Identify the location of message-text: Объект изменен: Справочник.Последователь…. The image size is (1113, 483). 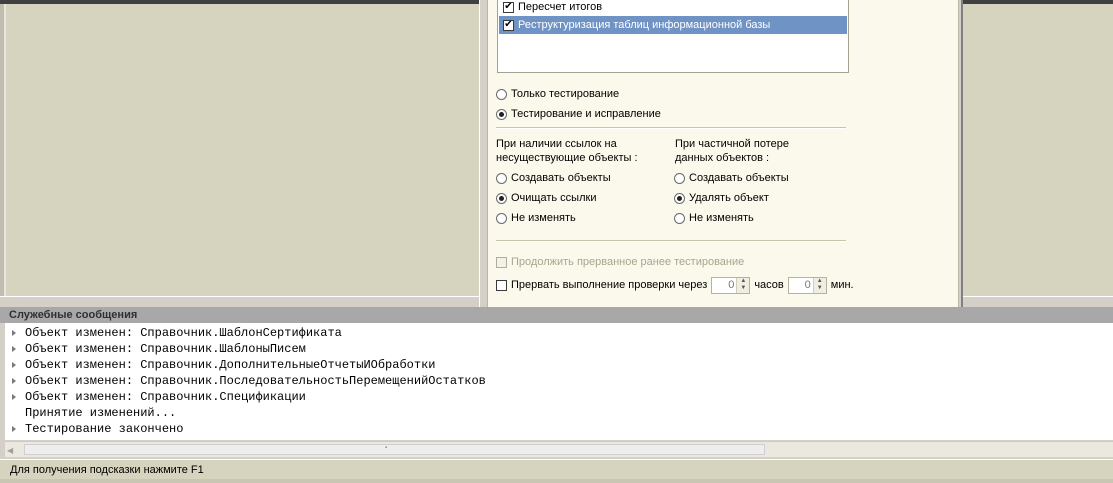
(255, 381).